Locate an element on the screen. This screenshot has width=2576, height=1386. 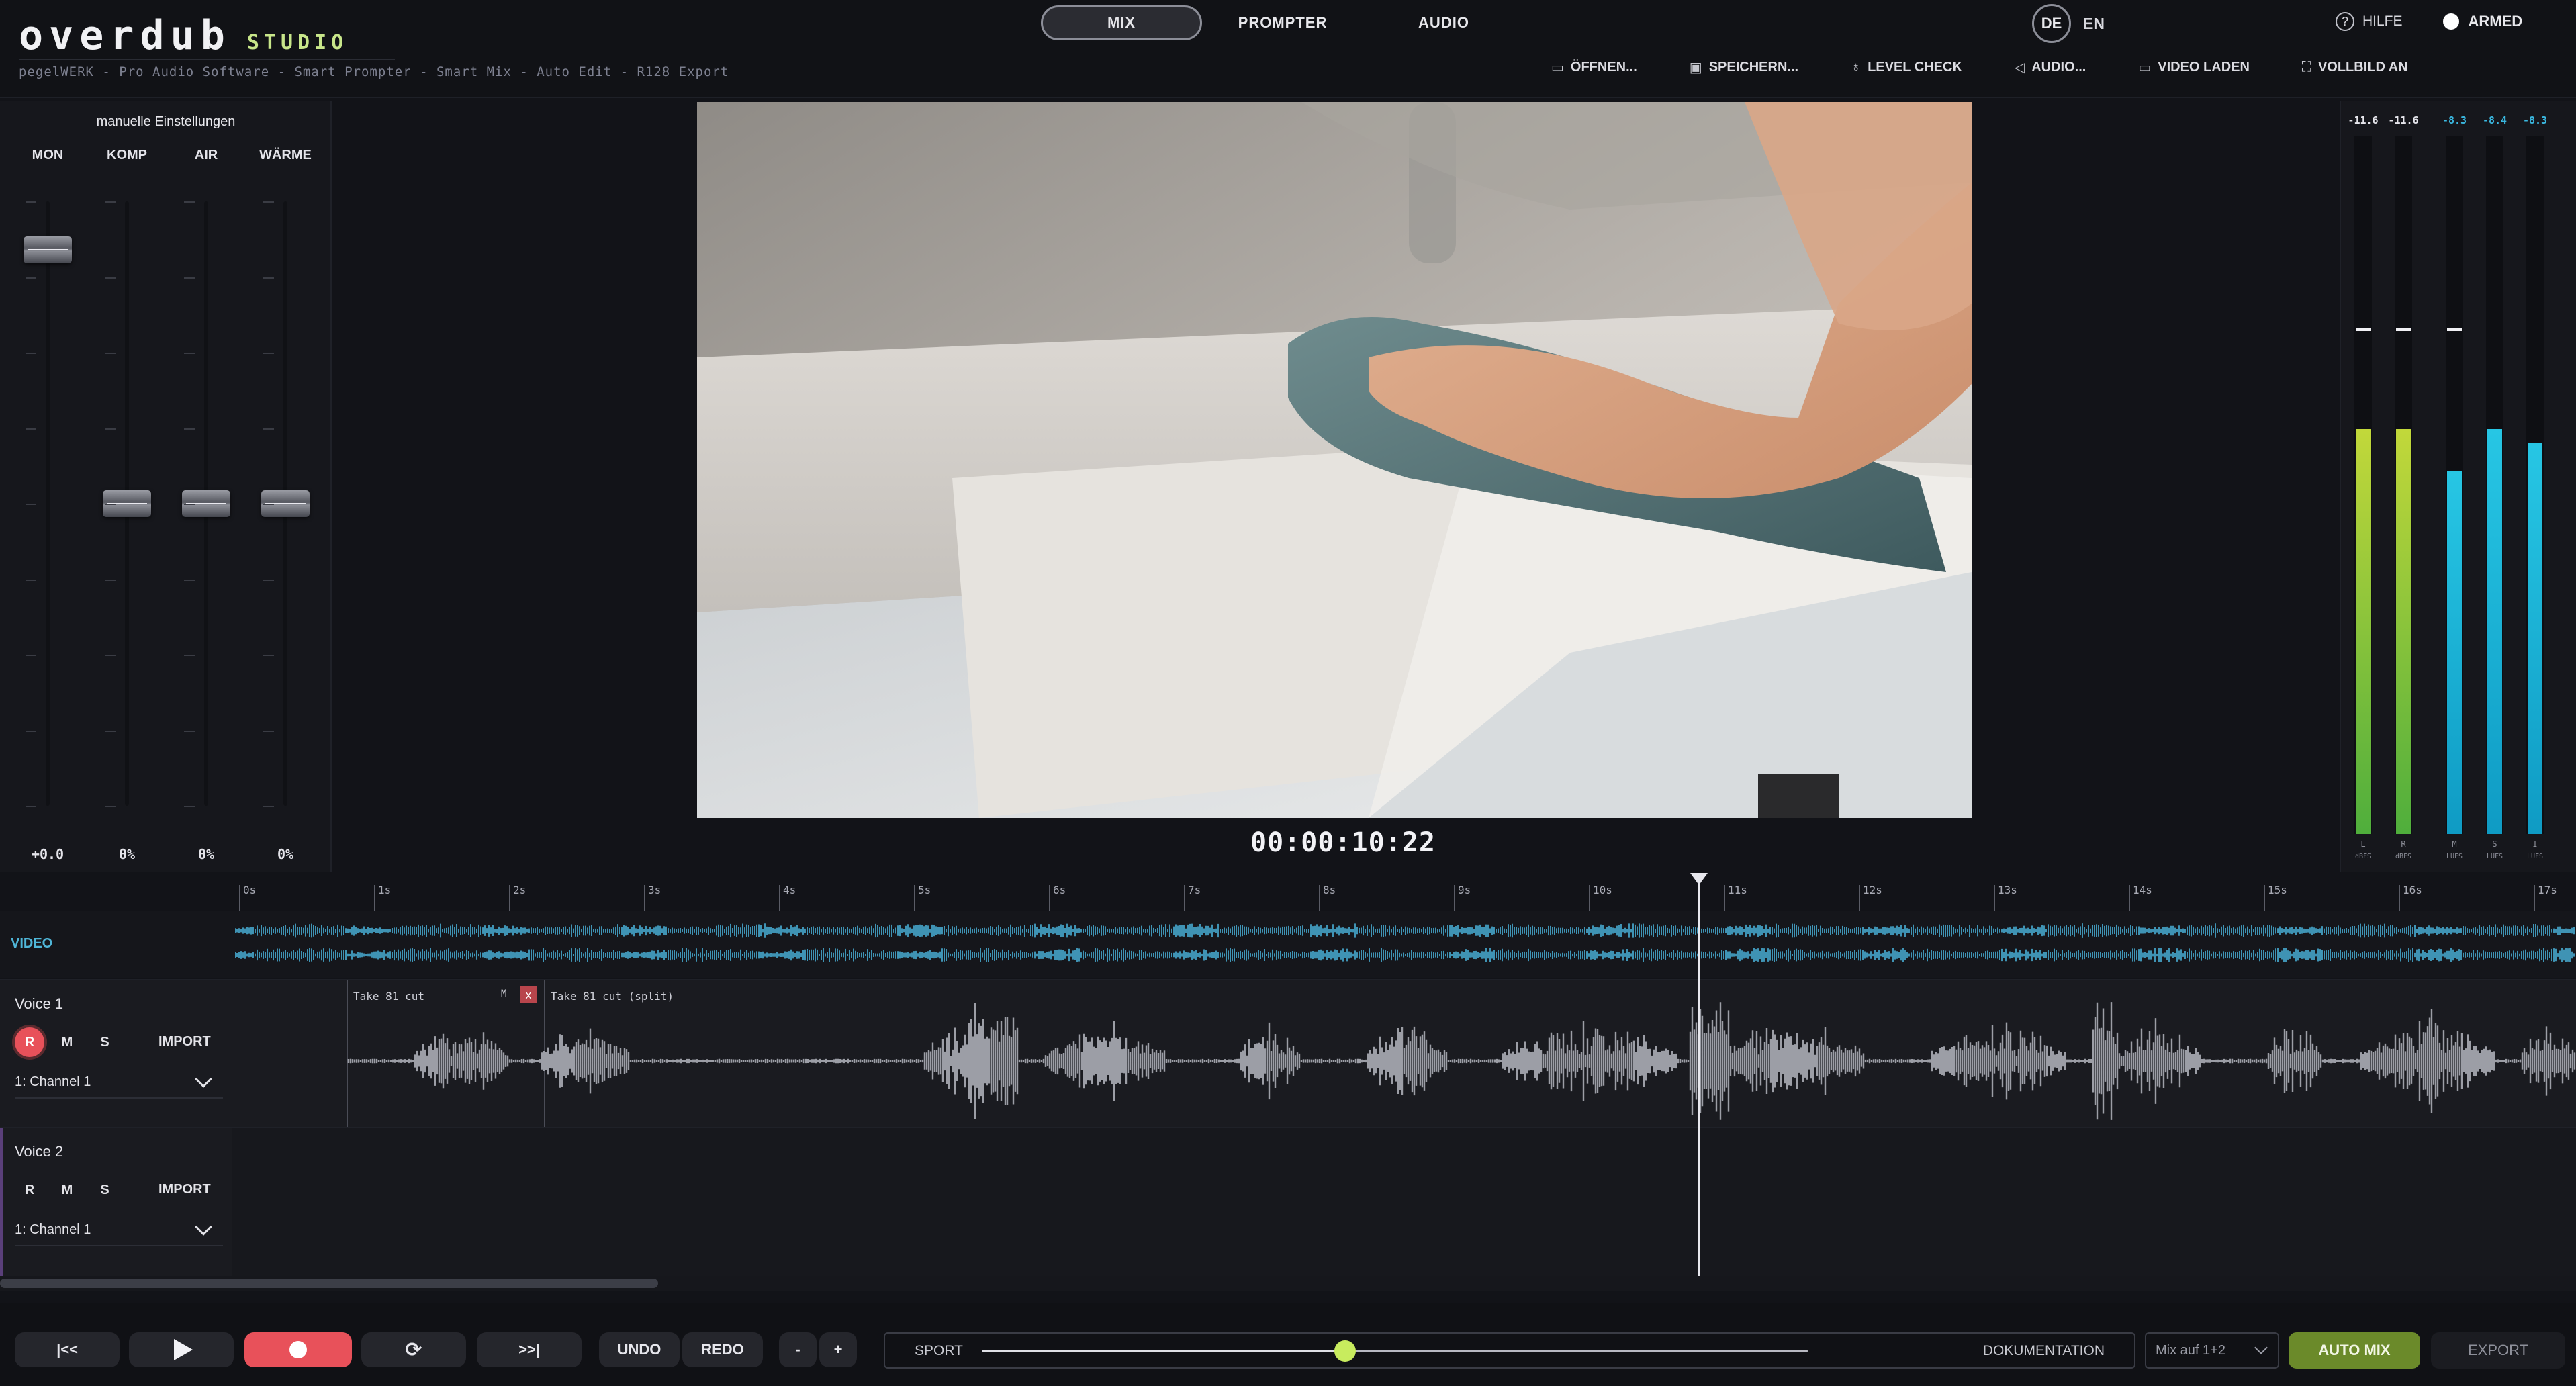
undo-button: UNDO is located at coordinates (639, 1349).